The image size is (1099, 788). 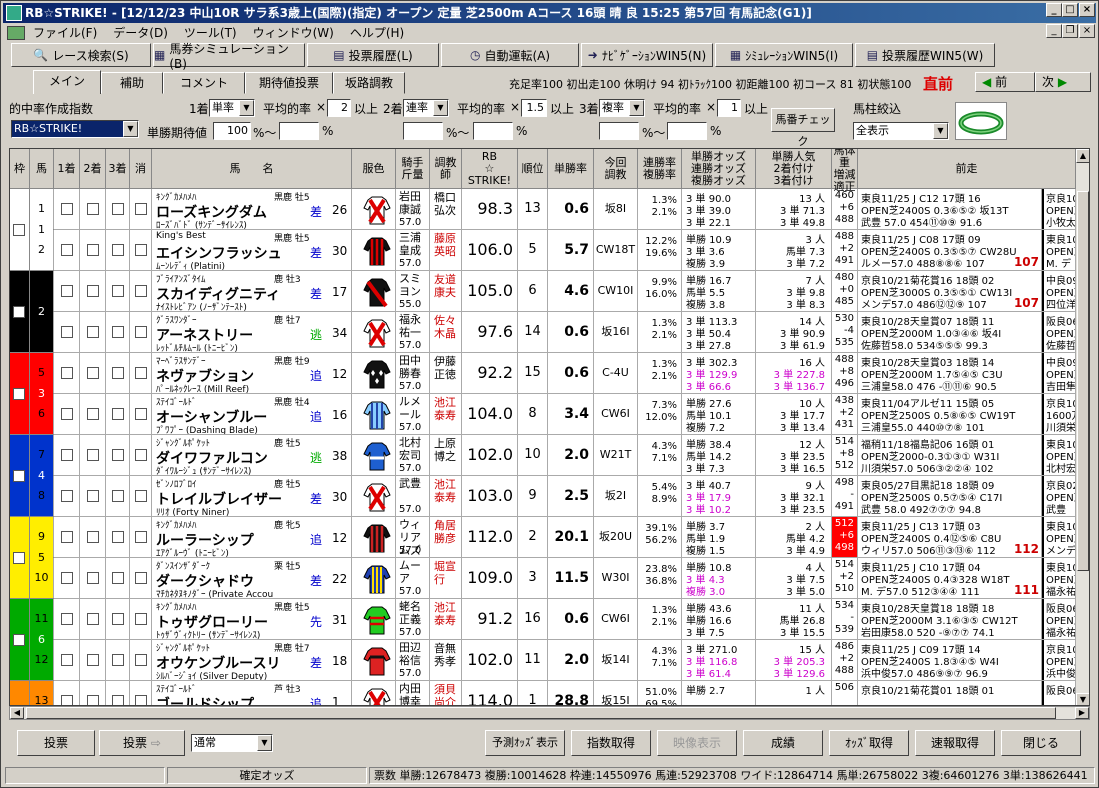 I want to click on horse-name: ゴールドシップ, so click(x=205, y=699).